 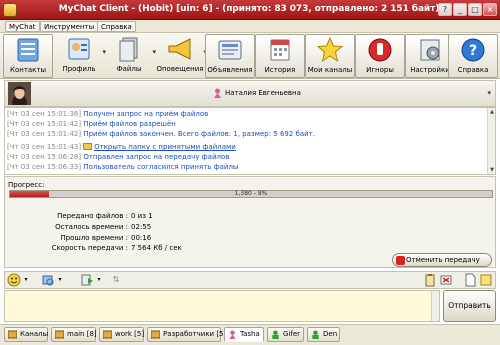 I want to click on help-icon: ?, so click(x=473, y=50).